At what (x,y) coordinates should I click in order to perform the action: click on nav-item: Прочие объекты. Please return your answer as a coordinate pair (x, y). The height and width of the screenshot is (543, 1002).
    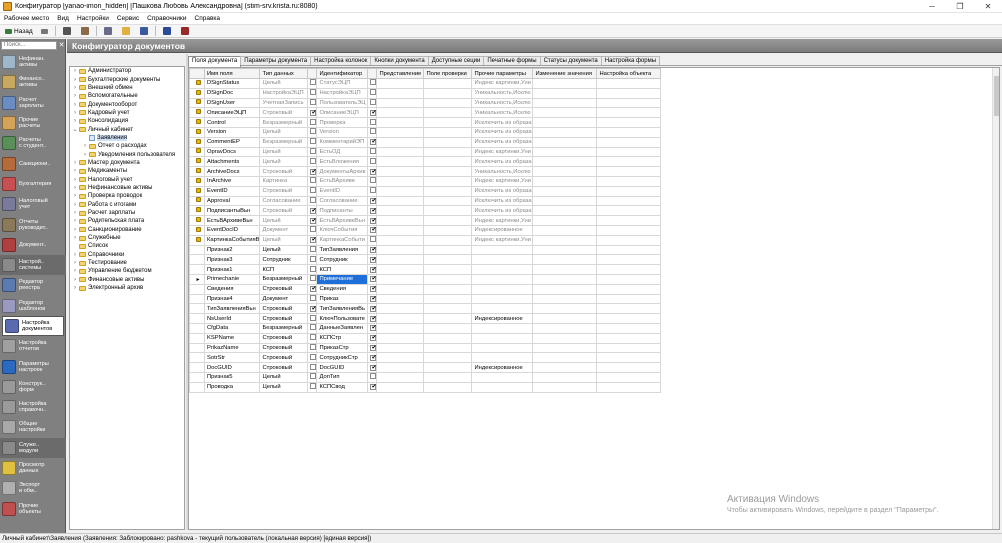
    Looking at the image, I should click on (33, 509).